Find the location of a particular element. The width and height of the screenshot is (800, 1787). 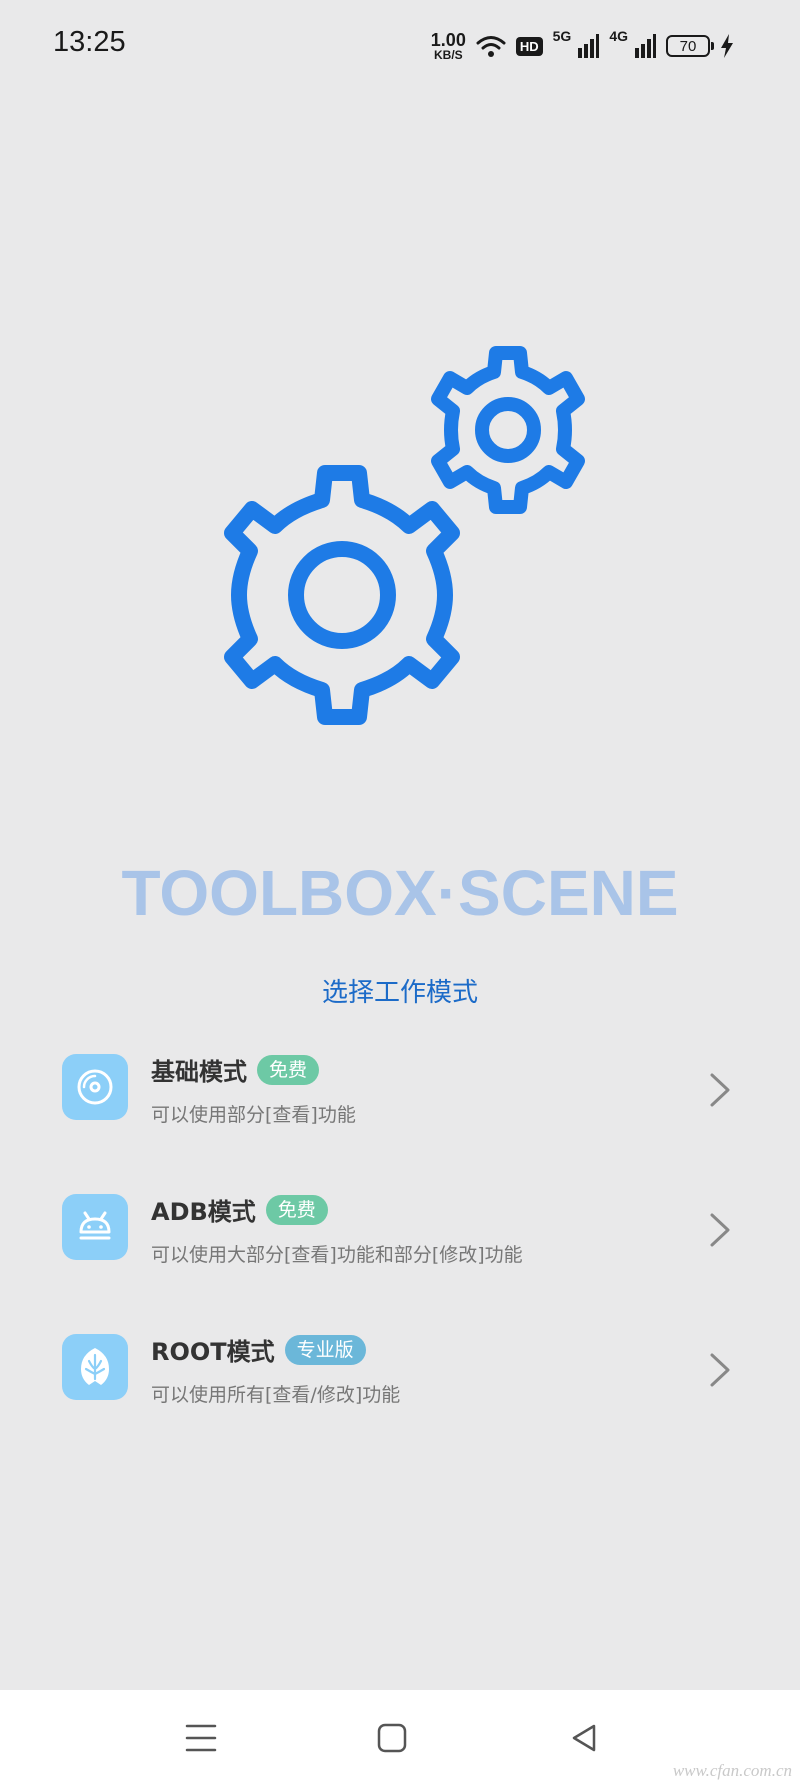

mode-basic-title-row: 基础模式 免费 is located at coordinates (235, 1069).